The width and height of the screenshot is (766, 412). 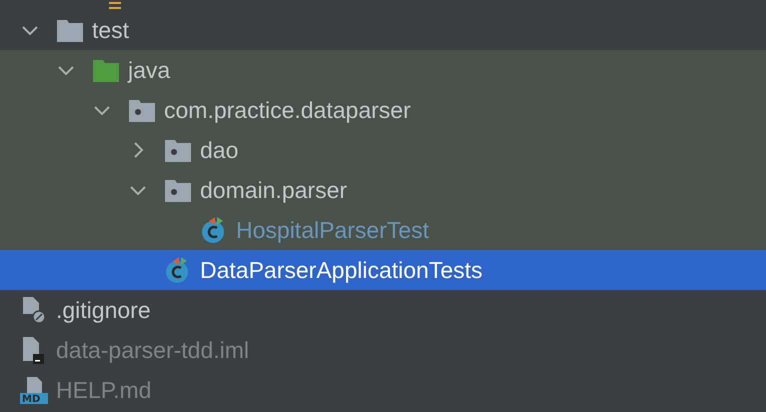 I want to click on item-label: java, so click(x=149, y=70).